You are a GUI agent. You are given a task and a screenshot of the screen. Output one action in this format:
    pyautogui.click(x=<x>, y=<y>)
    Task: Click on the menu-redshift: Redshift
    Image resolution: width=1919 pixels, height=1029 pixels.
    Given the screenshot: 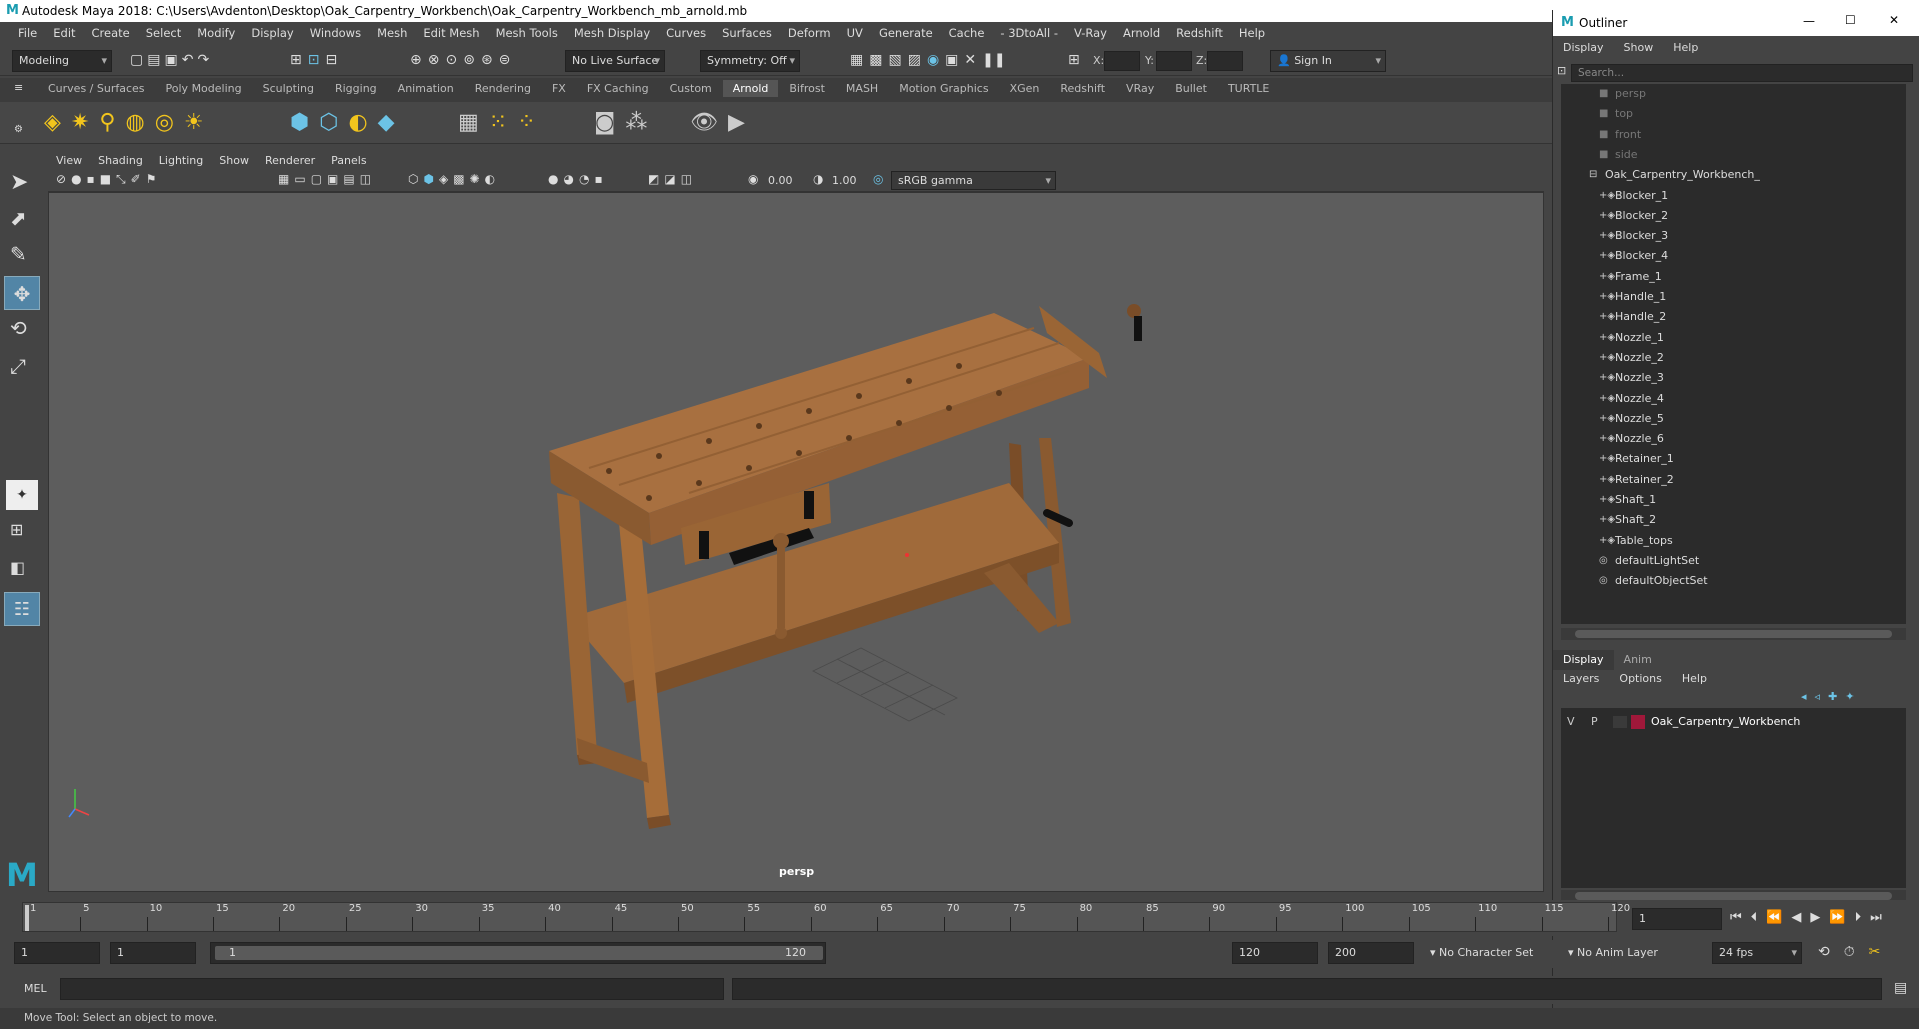 What is the action you would take?
    pyautogui.click(x=1199, y=33)
    